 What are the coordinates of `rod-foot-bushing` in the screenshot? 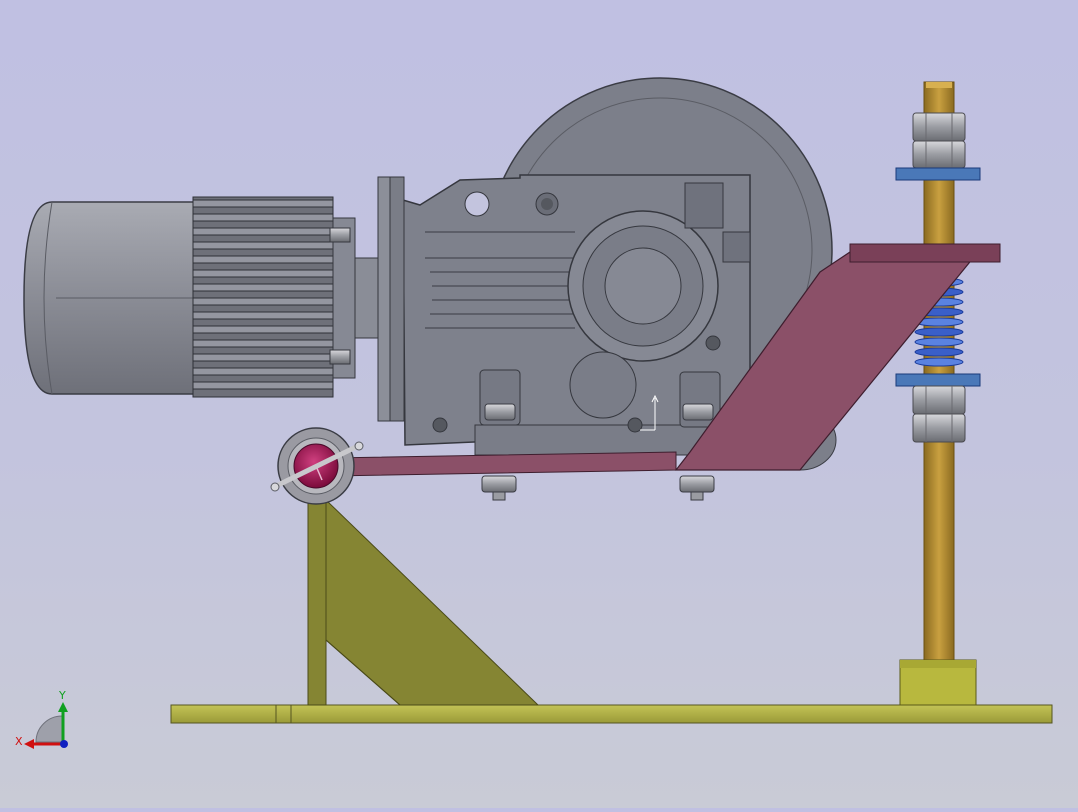 It's located at (938, 682).